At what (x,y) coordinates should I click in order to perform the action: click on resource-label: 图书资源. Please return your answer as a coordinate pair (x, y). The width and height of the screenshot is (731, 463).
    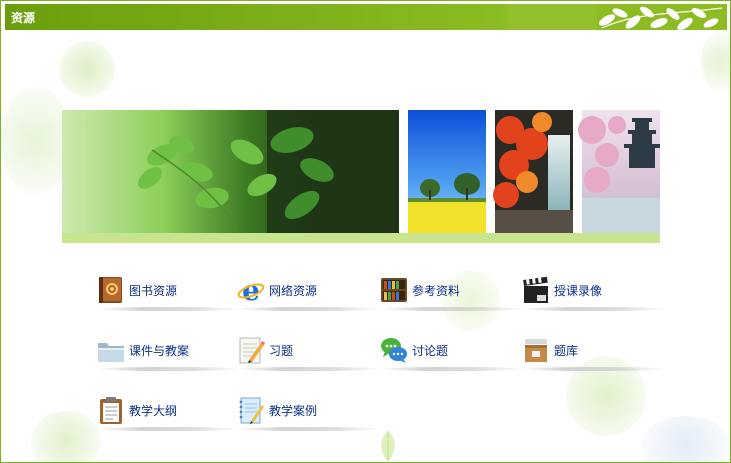
    Looking at the image, I should click on (153, 290).